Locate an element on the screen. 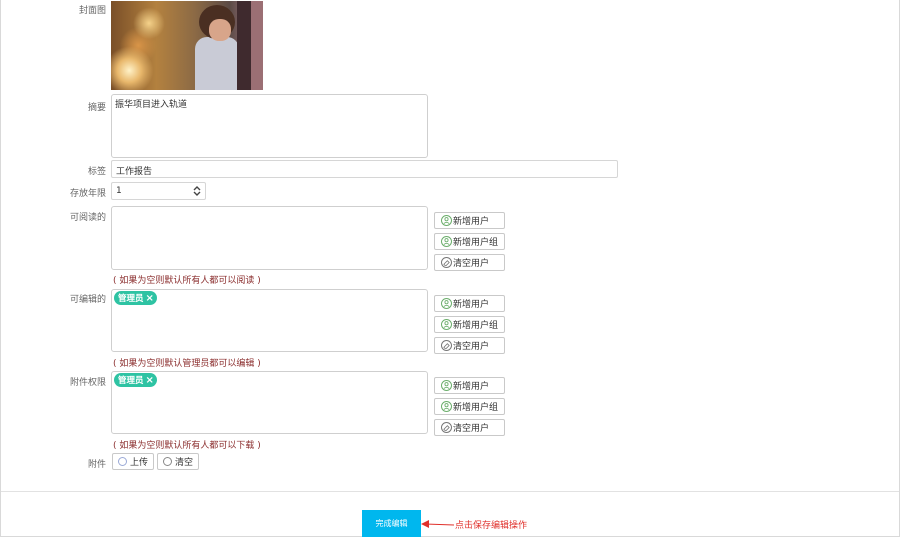  annotation-arrow-icon is located at coordinates (438, 524).